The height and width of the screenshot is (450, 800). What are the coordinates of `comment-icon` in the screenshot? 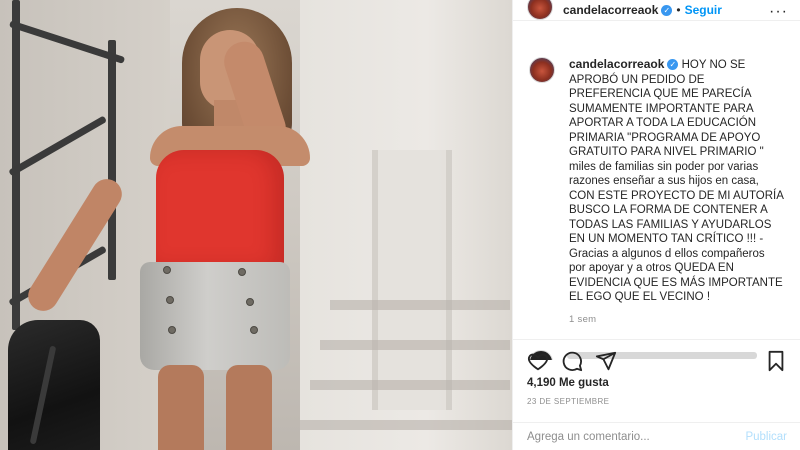 It's located at (572, 361).